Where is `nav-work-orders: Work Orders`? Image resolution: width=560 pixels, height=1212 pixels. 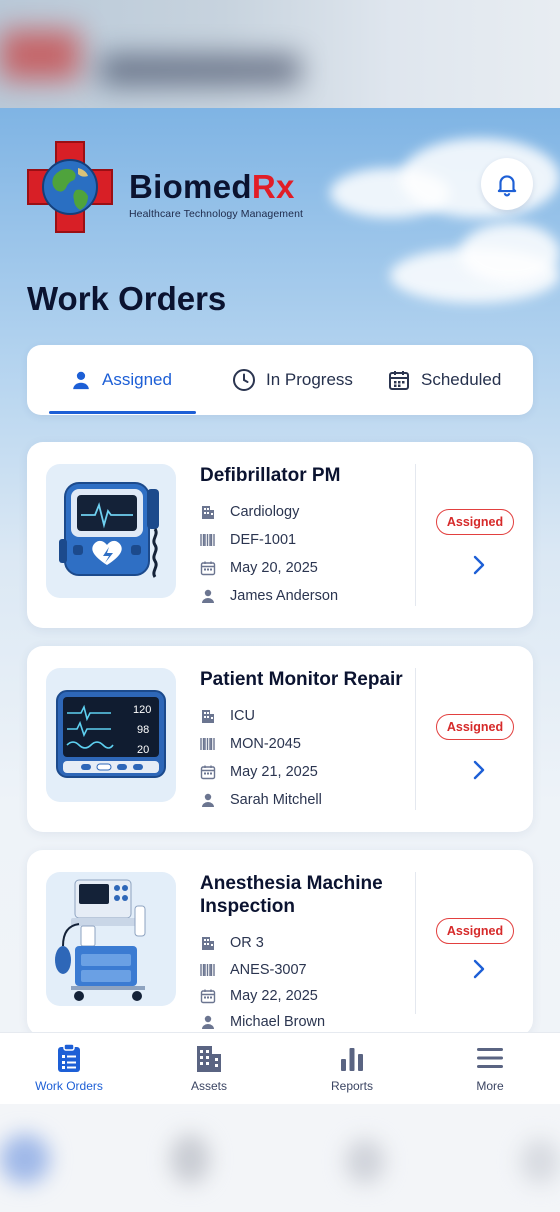 nav-work-orders: Work Orders is located at coordinates (69, 1068).